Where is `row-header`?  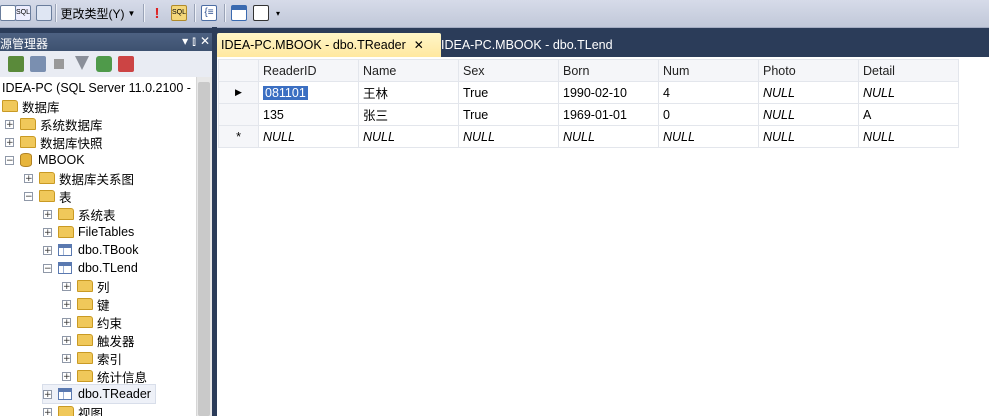 row-header is located at coordinates (238, 114).